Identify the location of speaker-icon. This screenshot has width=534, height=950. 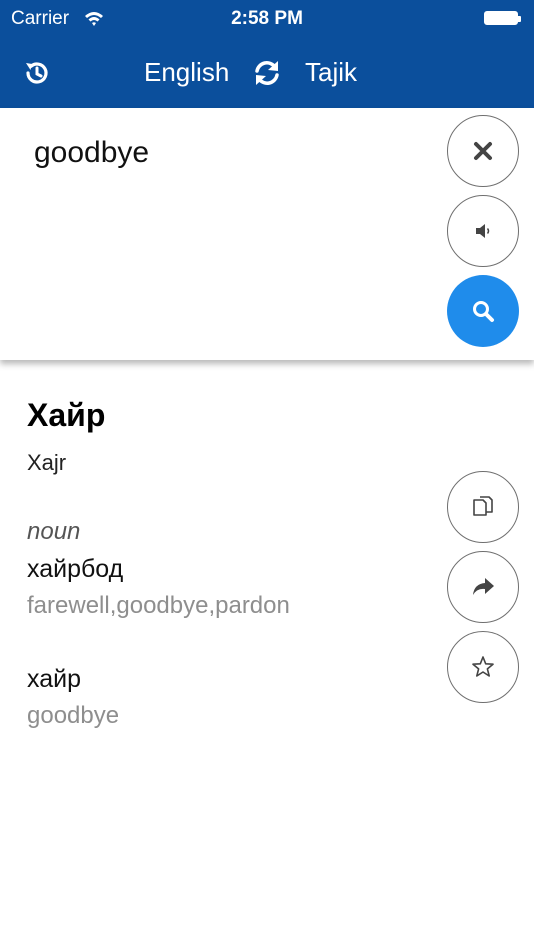
(483, 231).